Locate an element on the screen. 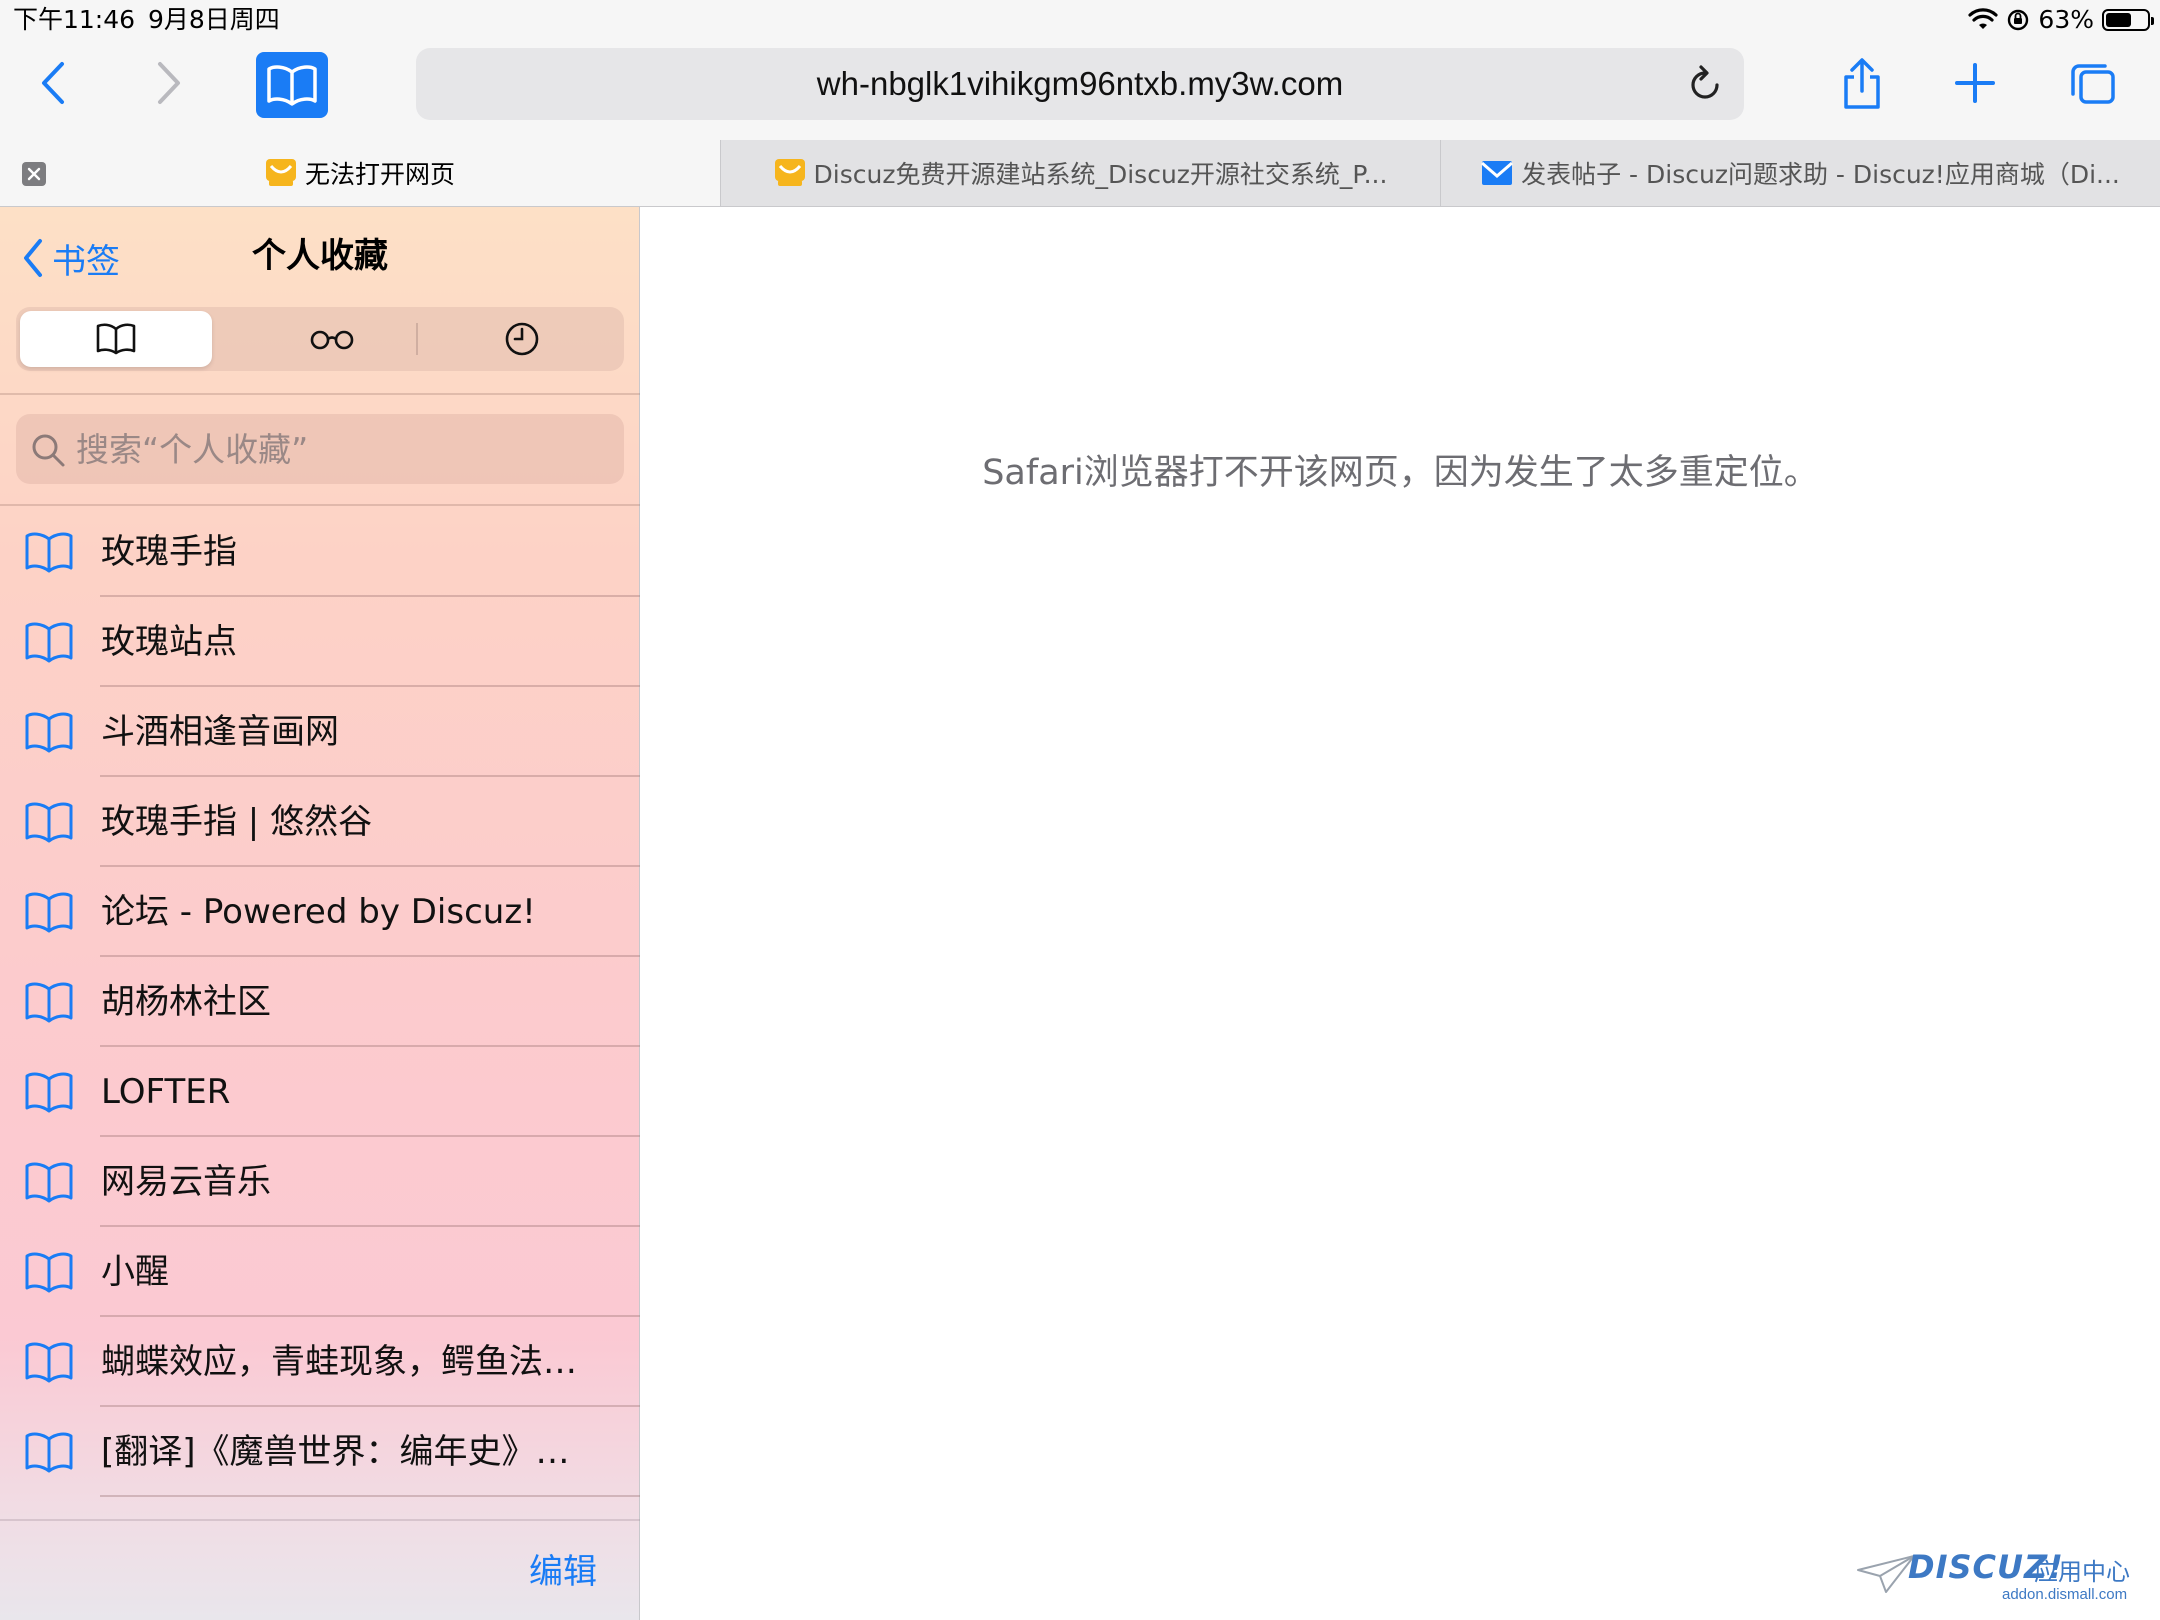 The image size is (2160, 1620). glasses-icon is located at coordinates (332, 340).